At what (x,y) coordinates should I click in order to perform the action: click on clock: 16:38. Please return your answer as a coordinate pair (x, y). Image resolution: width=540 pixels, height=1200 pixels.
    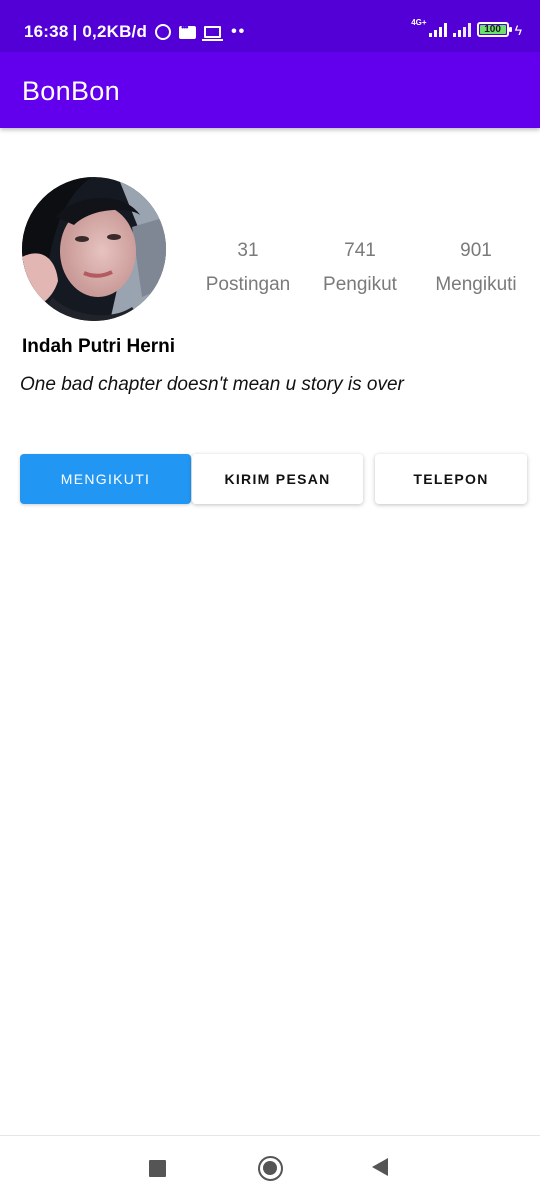
    Looking at the image, I should click on (46, 31).